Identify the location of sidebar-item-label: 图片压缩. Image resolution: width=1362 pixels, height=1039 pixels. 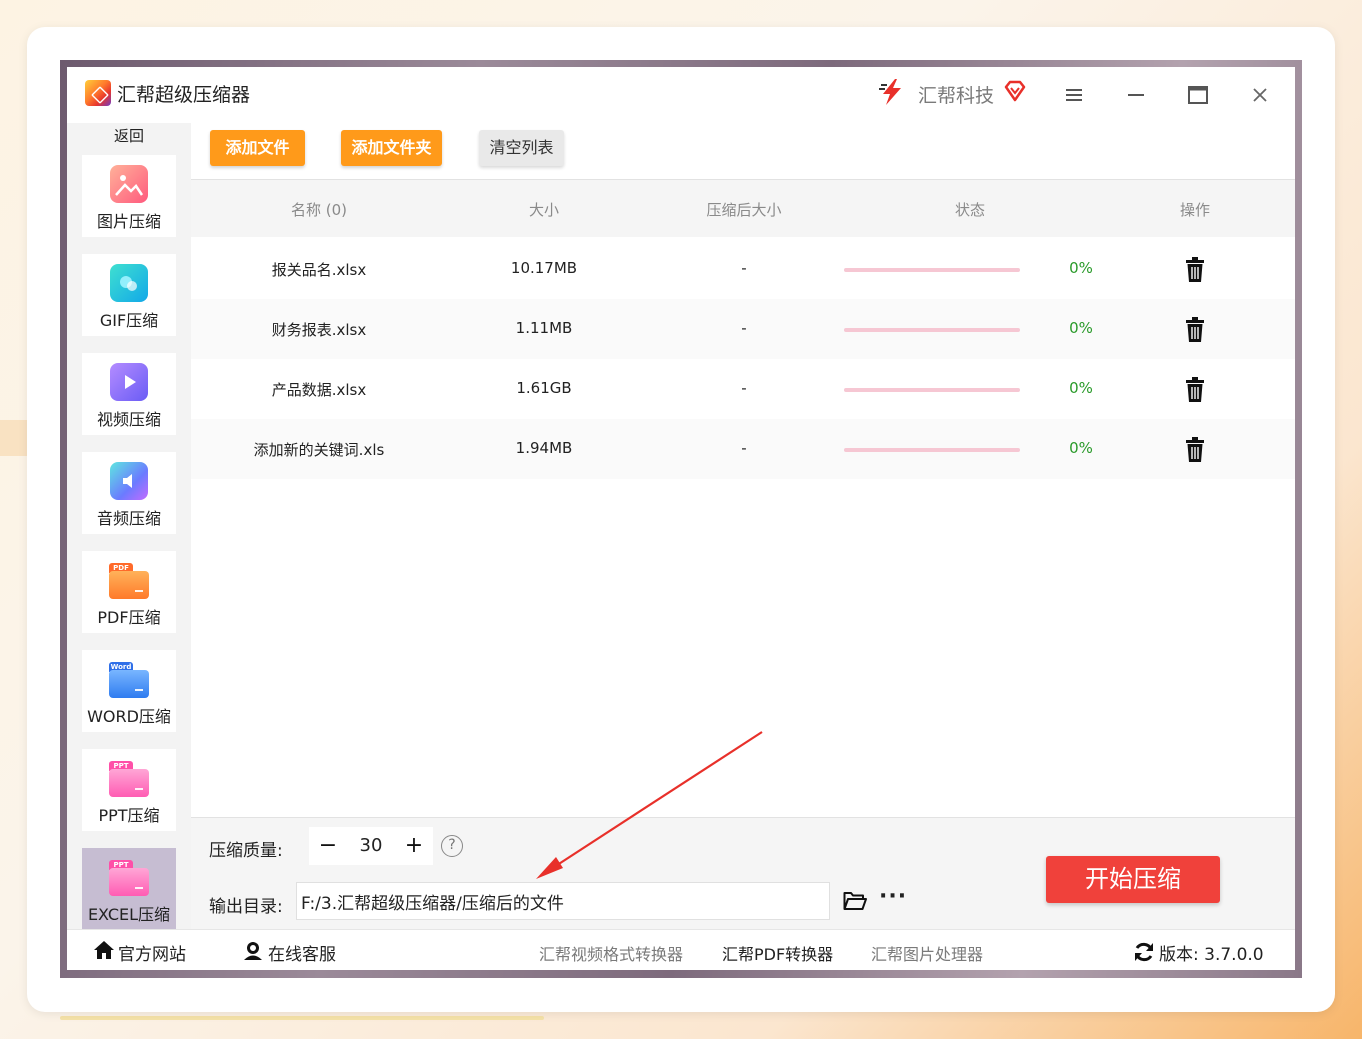
(128, 221).